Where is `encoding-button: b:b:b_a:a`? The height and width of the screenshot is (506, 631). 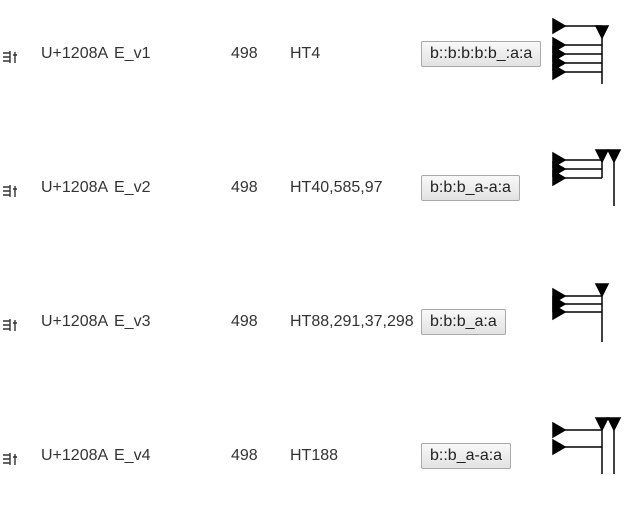
encoding-button: b:b:b_a:a is located at coordinates (463, 322).